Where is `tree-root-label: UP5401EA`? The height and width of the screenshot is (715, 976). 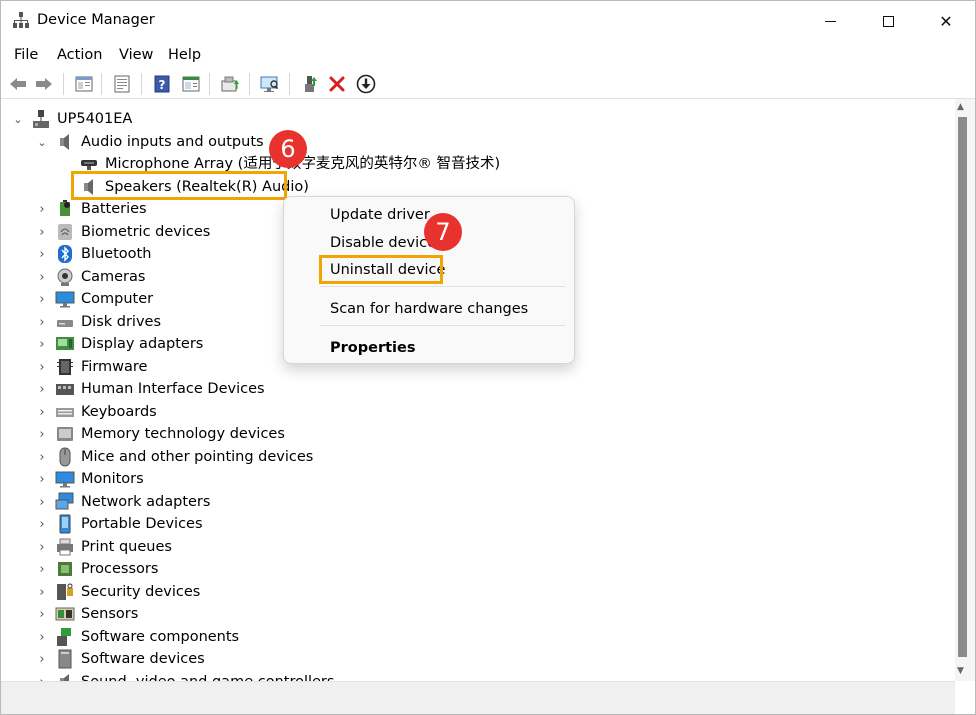 tree-root-label: UP5401EA is located at coordinates (95, 119).